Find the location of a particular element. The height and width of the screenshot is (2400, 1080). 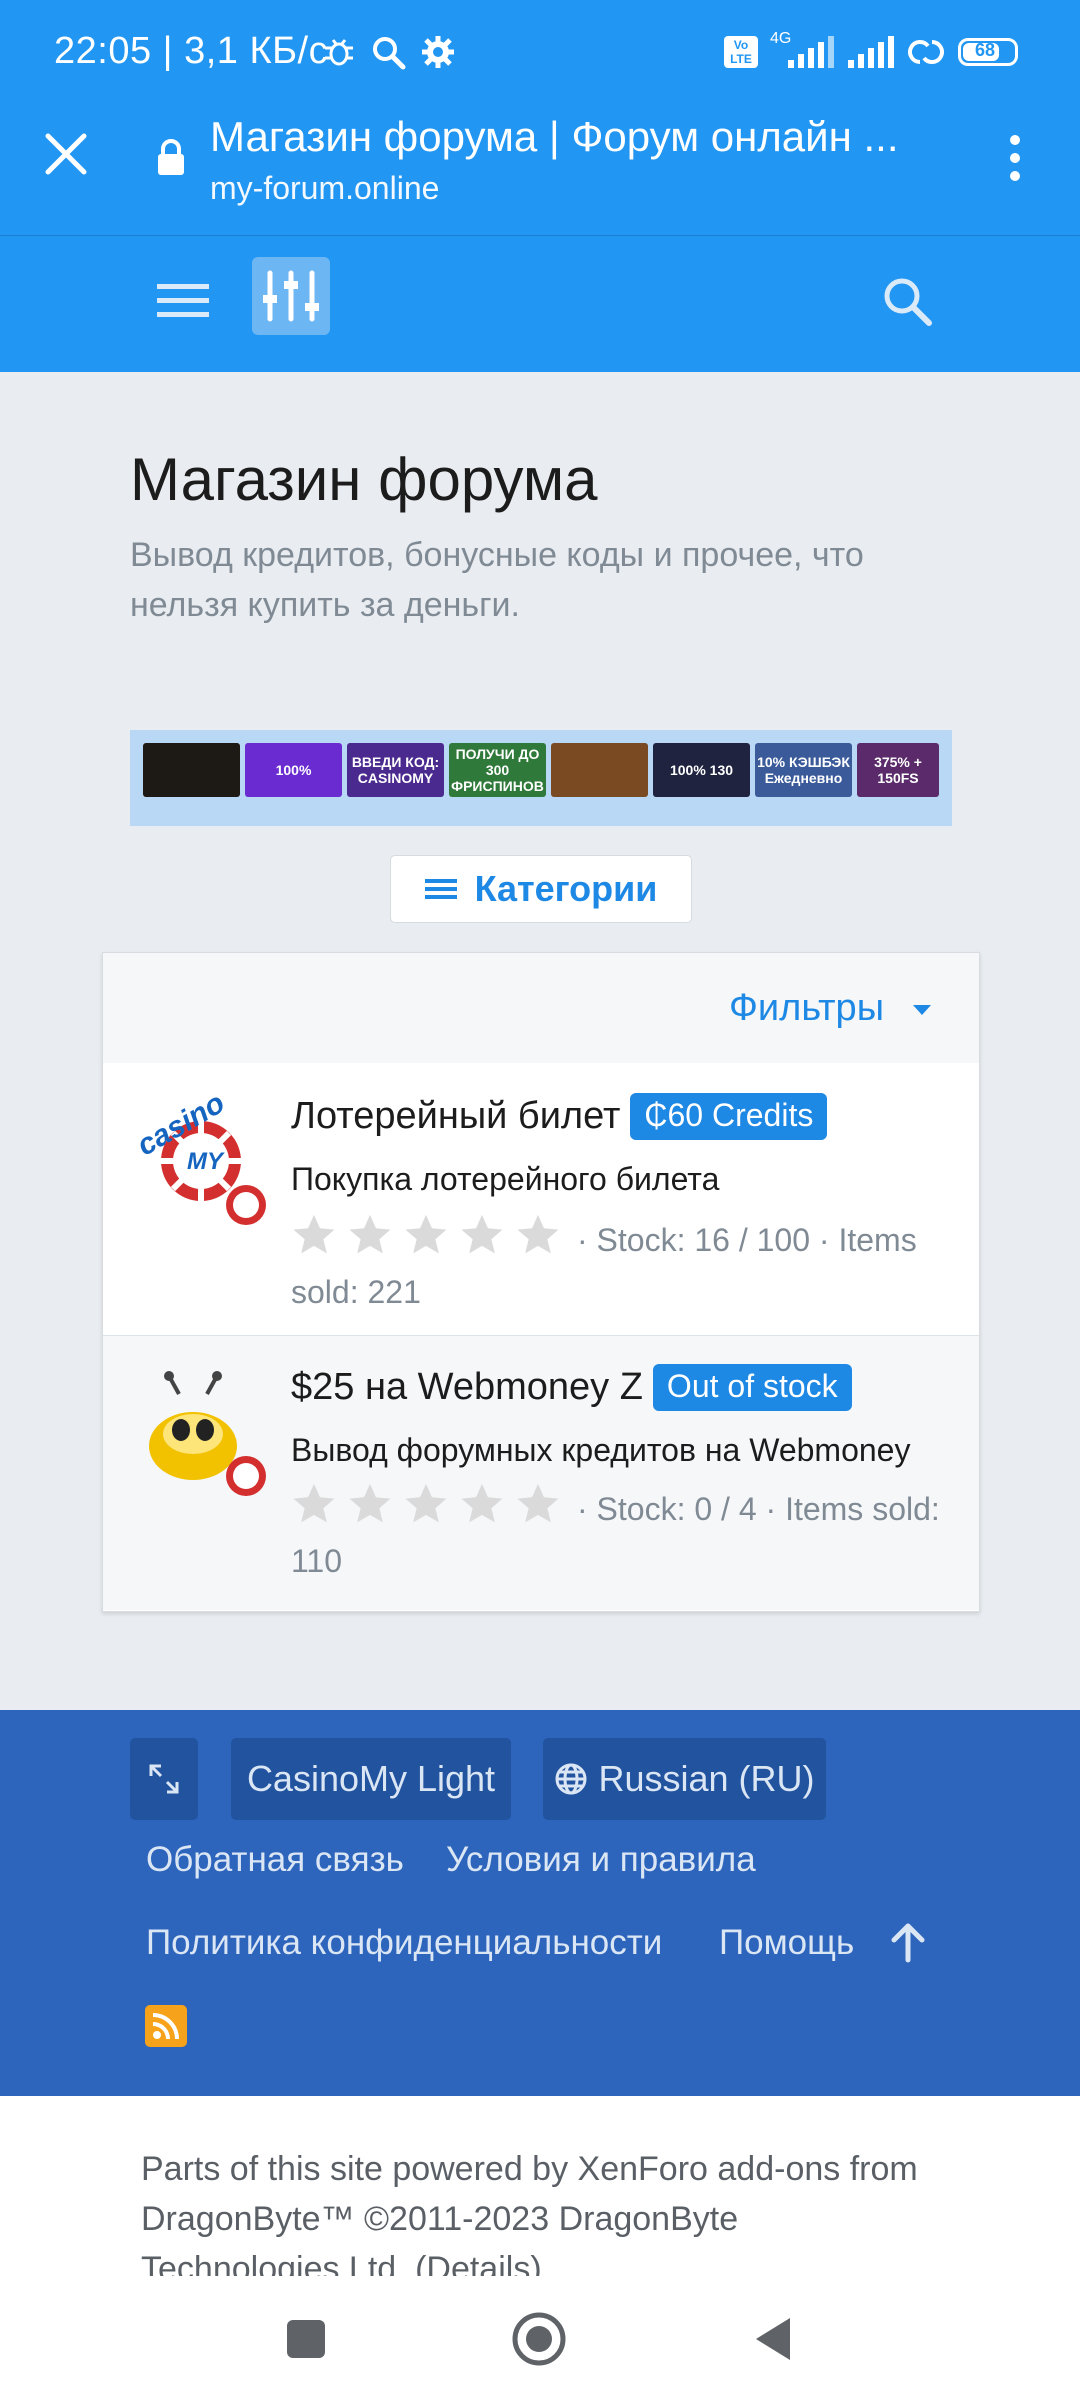

lock-icon is located at coordinates (171, 157).